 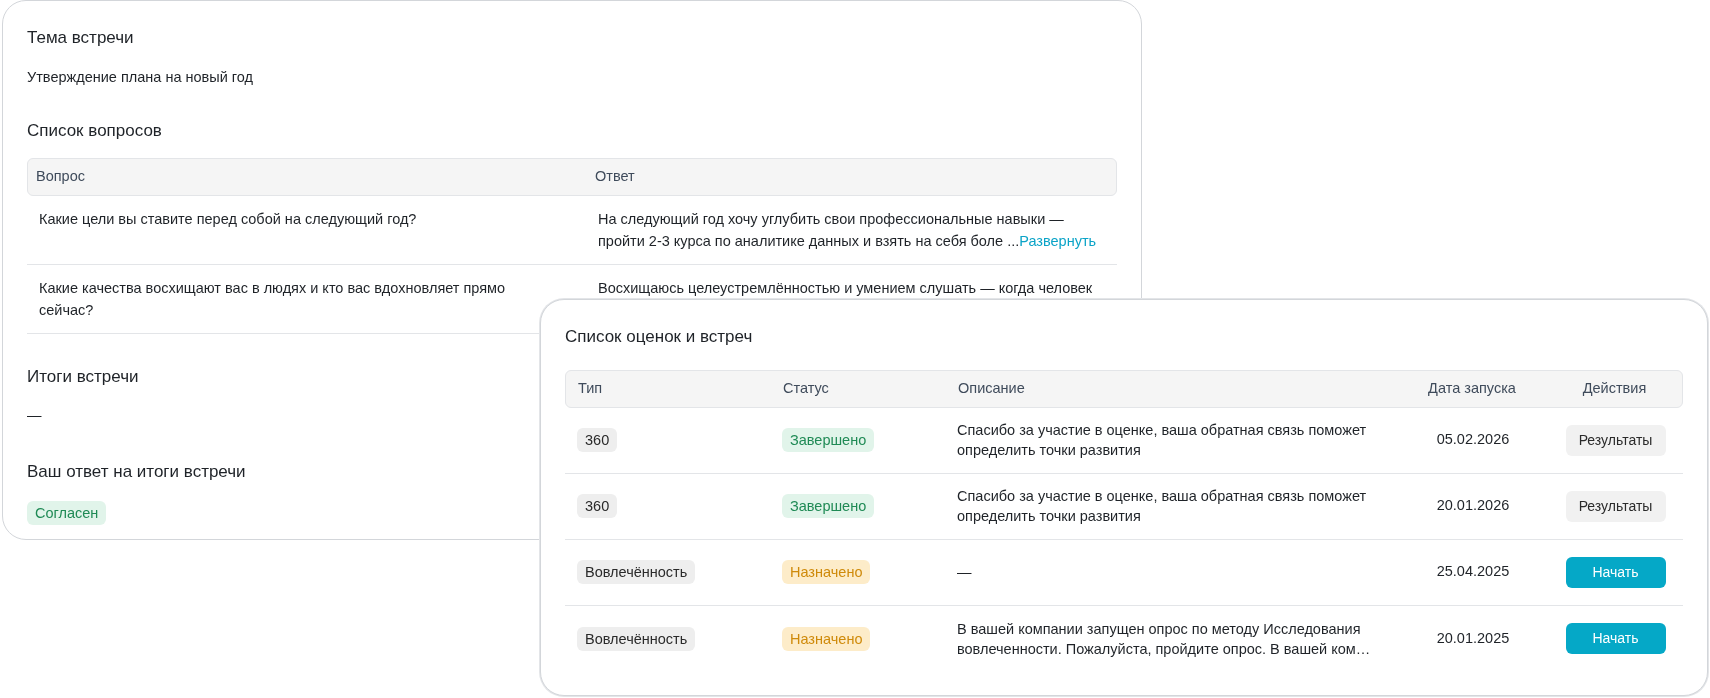 What do you see at coordinates (991, 388) in the screenshot?
I see `column-header: Описание` at bounding box center [991, 388].